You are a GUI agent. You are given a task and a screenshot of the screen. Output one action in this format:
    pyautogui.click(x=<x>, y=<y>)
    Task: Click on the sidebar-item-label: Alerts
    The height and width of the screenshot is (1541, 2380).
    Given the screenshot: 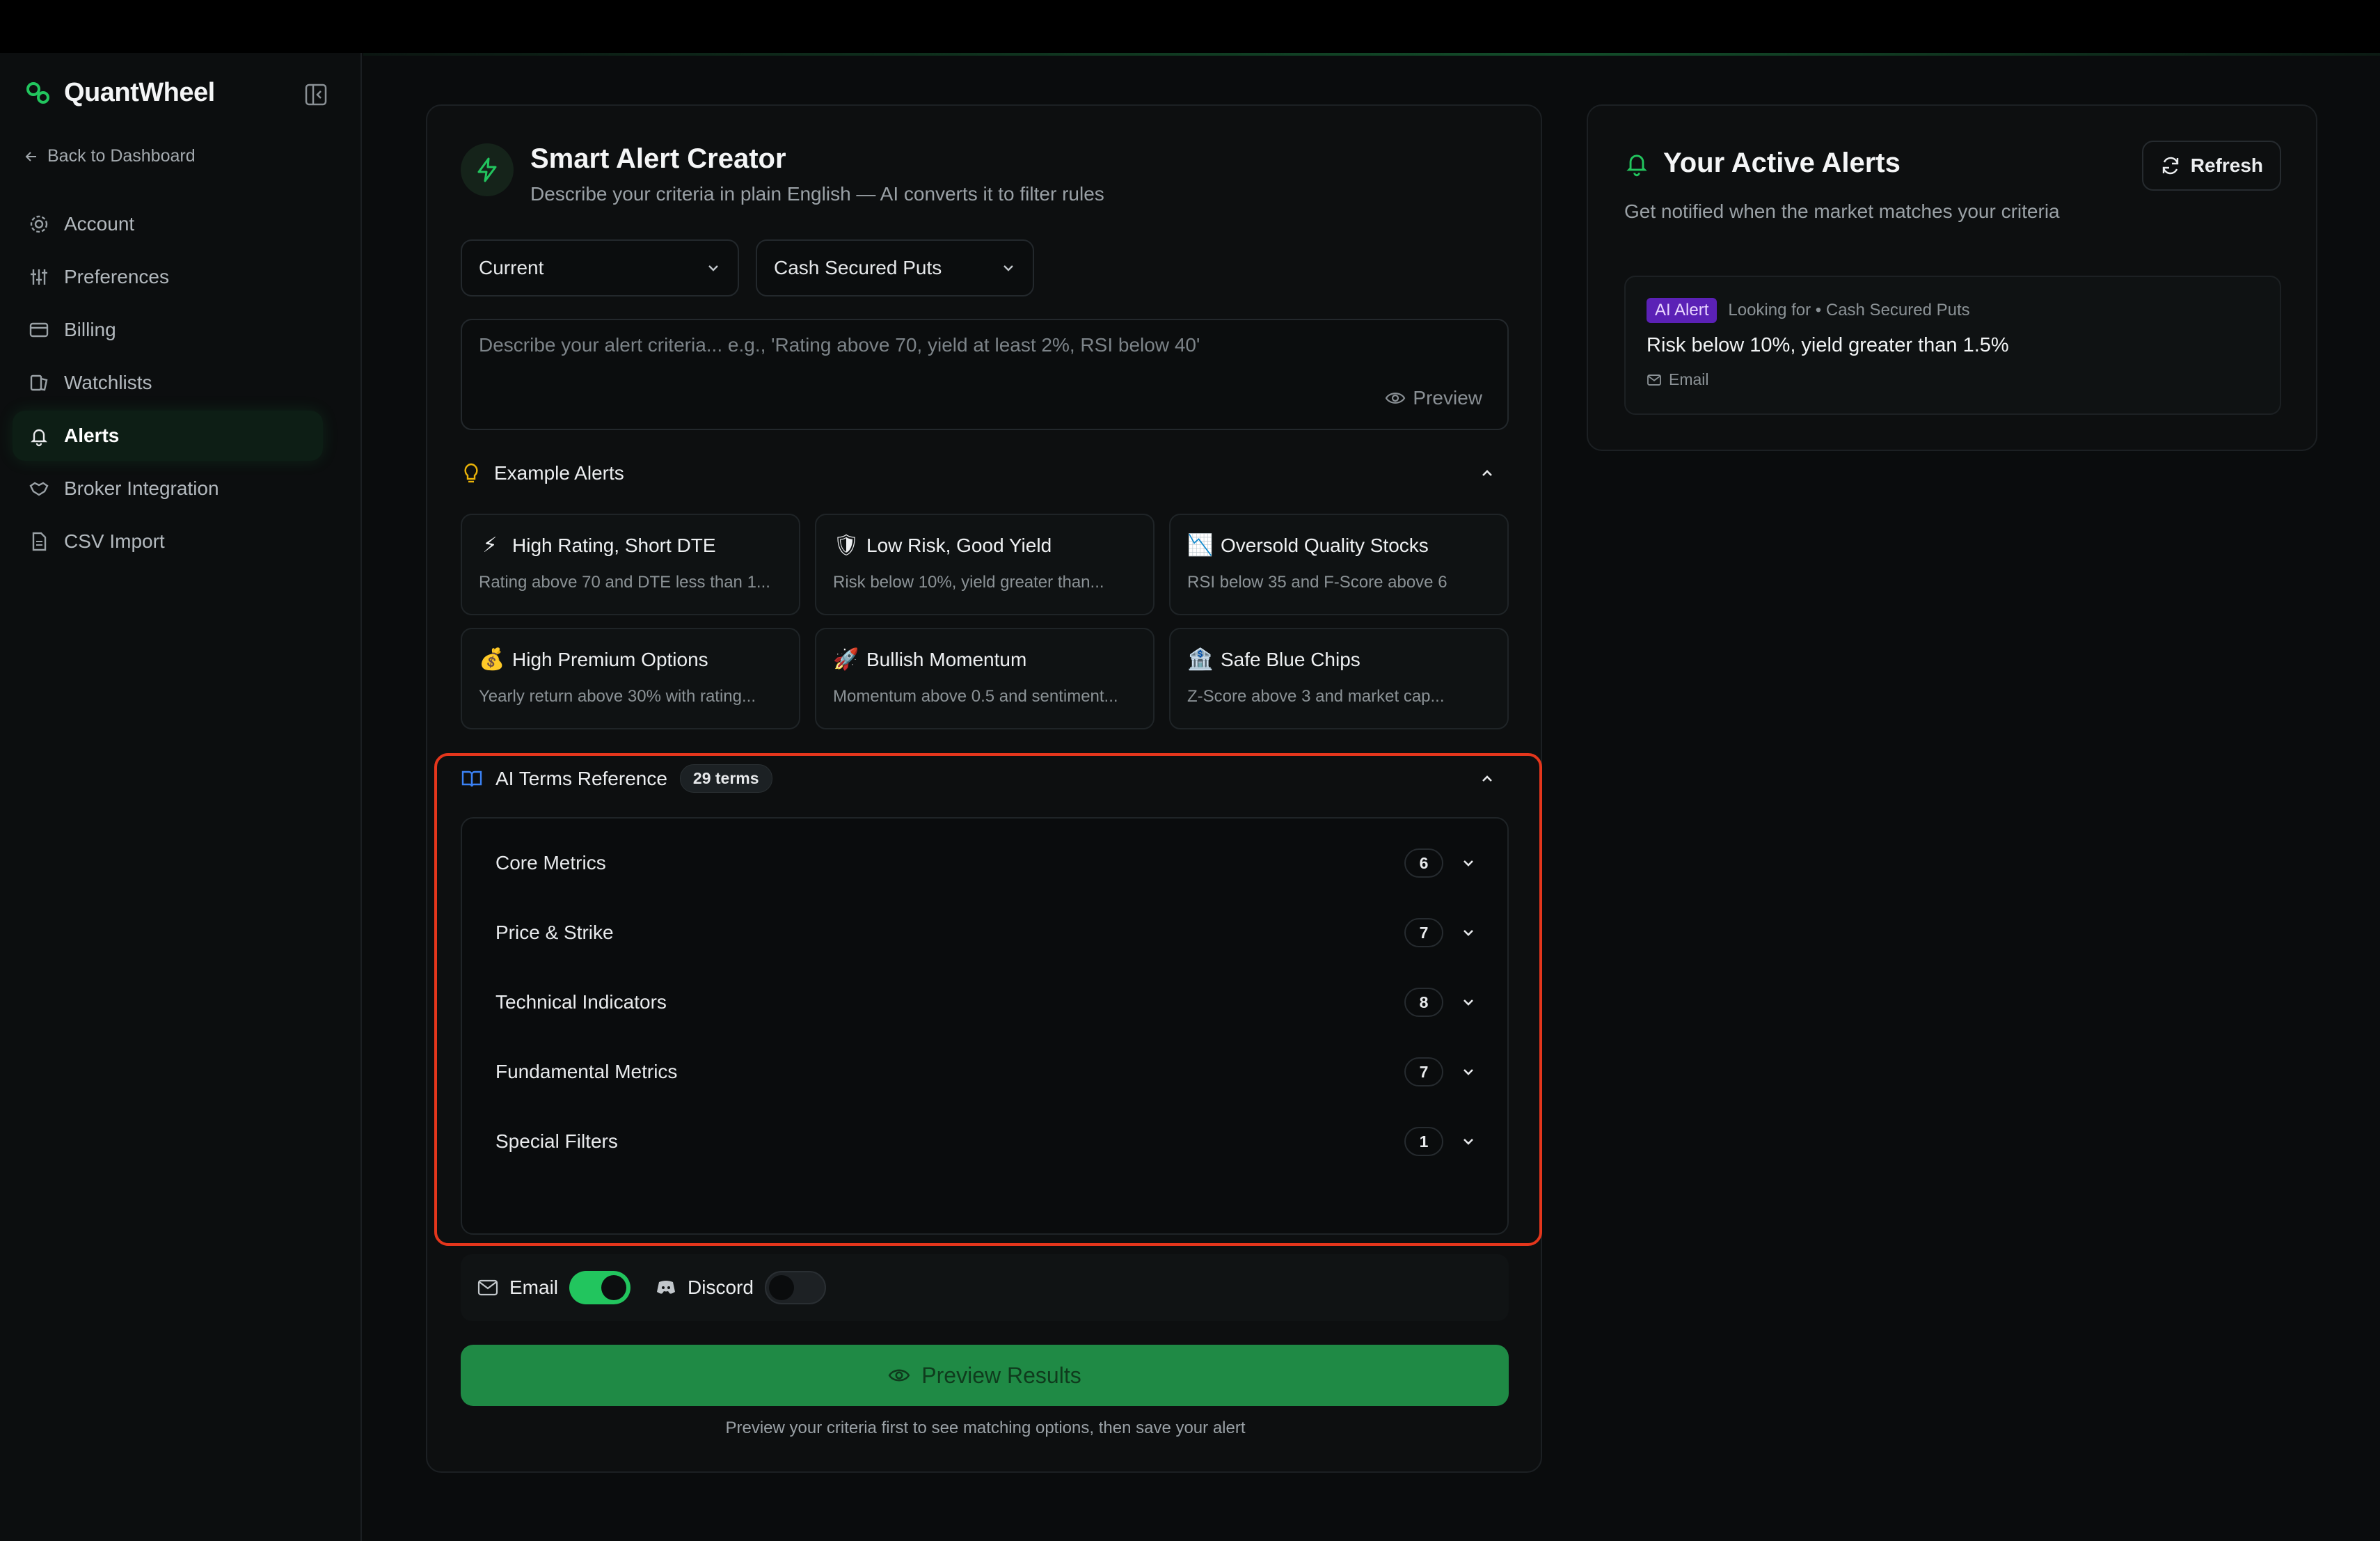 What is the action you would take?
    pyautogui.click(x=92, y=435)
    